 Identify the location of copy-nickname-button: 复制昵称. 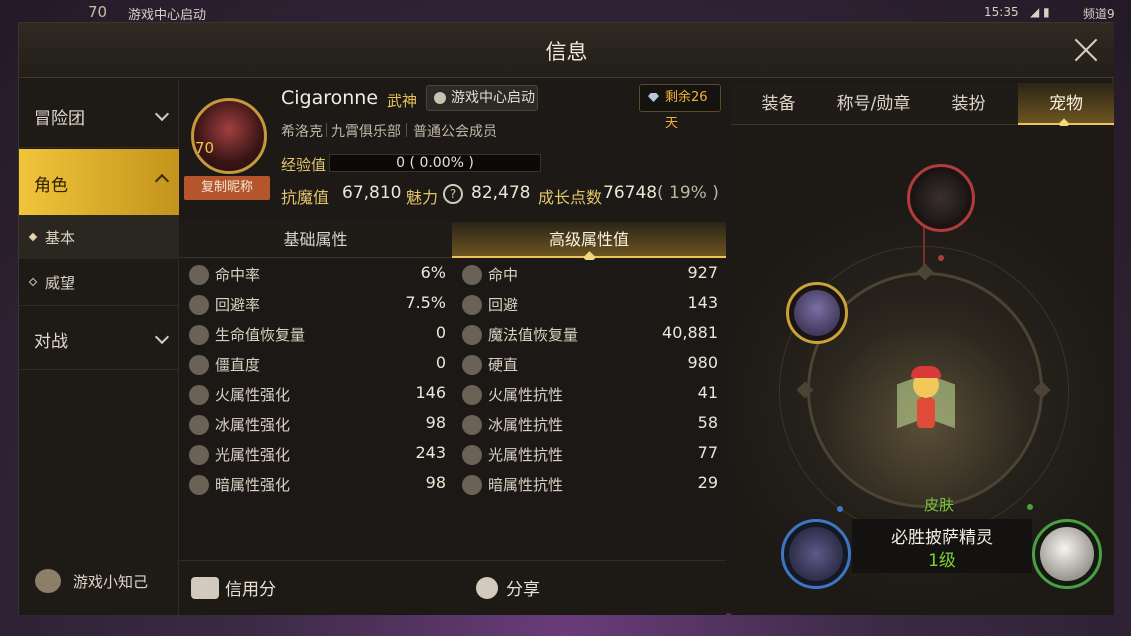
(227, 188).